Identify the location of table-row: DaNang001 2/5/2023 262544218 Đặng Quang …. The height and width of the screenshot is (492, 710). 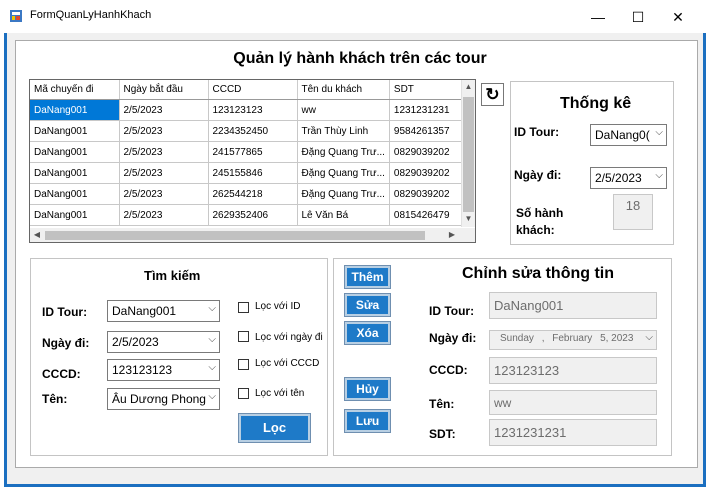
(247, 194).